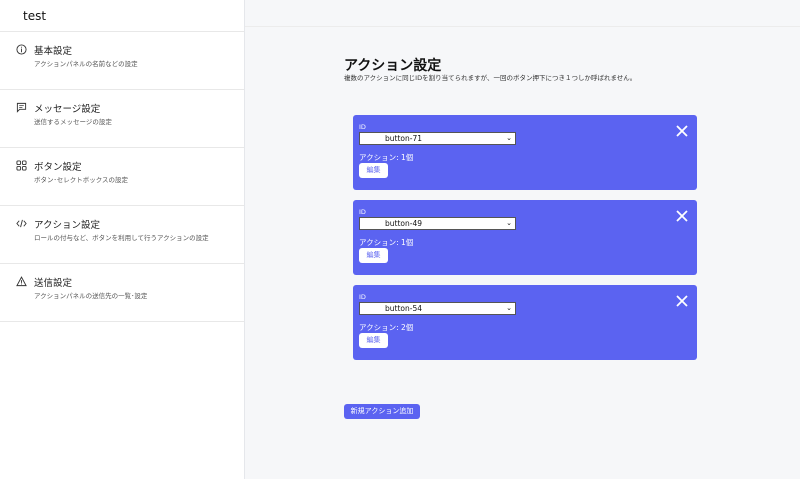 This screenshot has height=479, width=800. I want to click on add-action-button: 新規アクション追加, so click(382, 411).